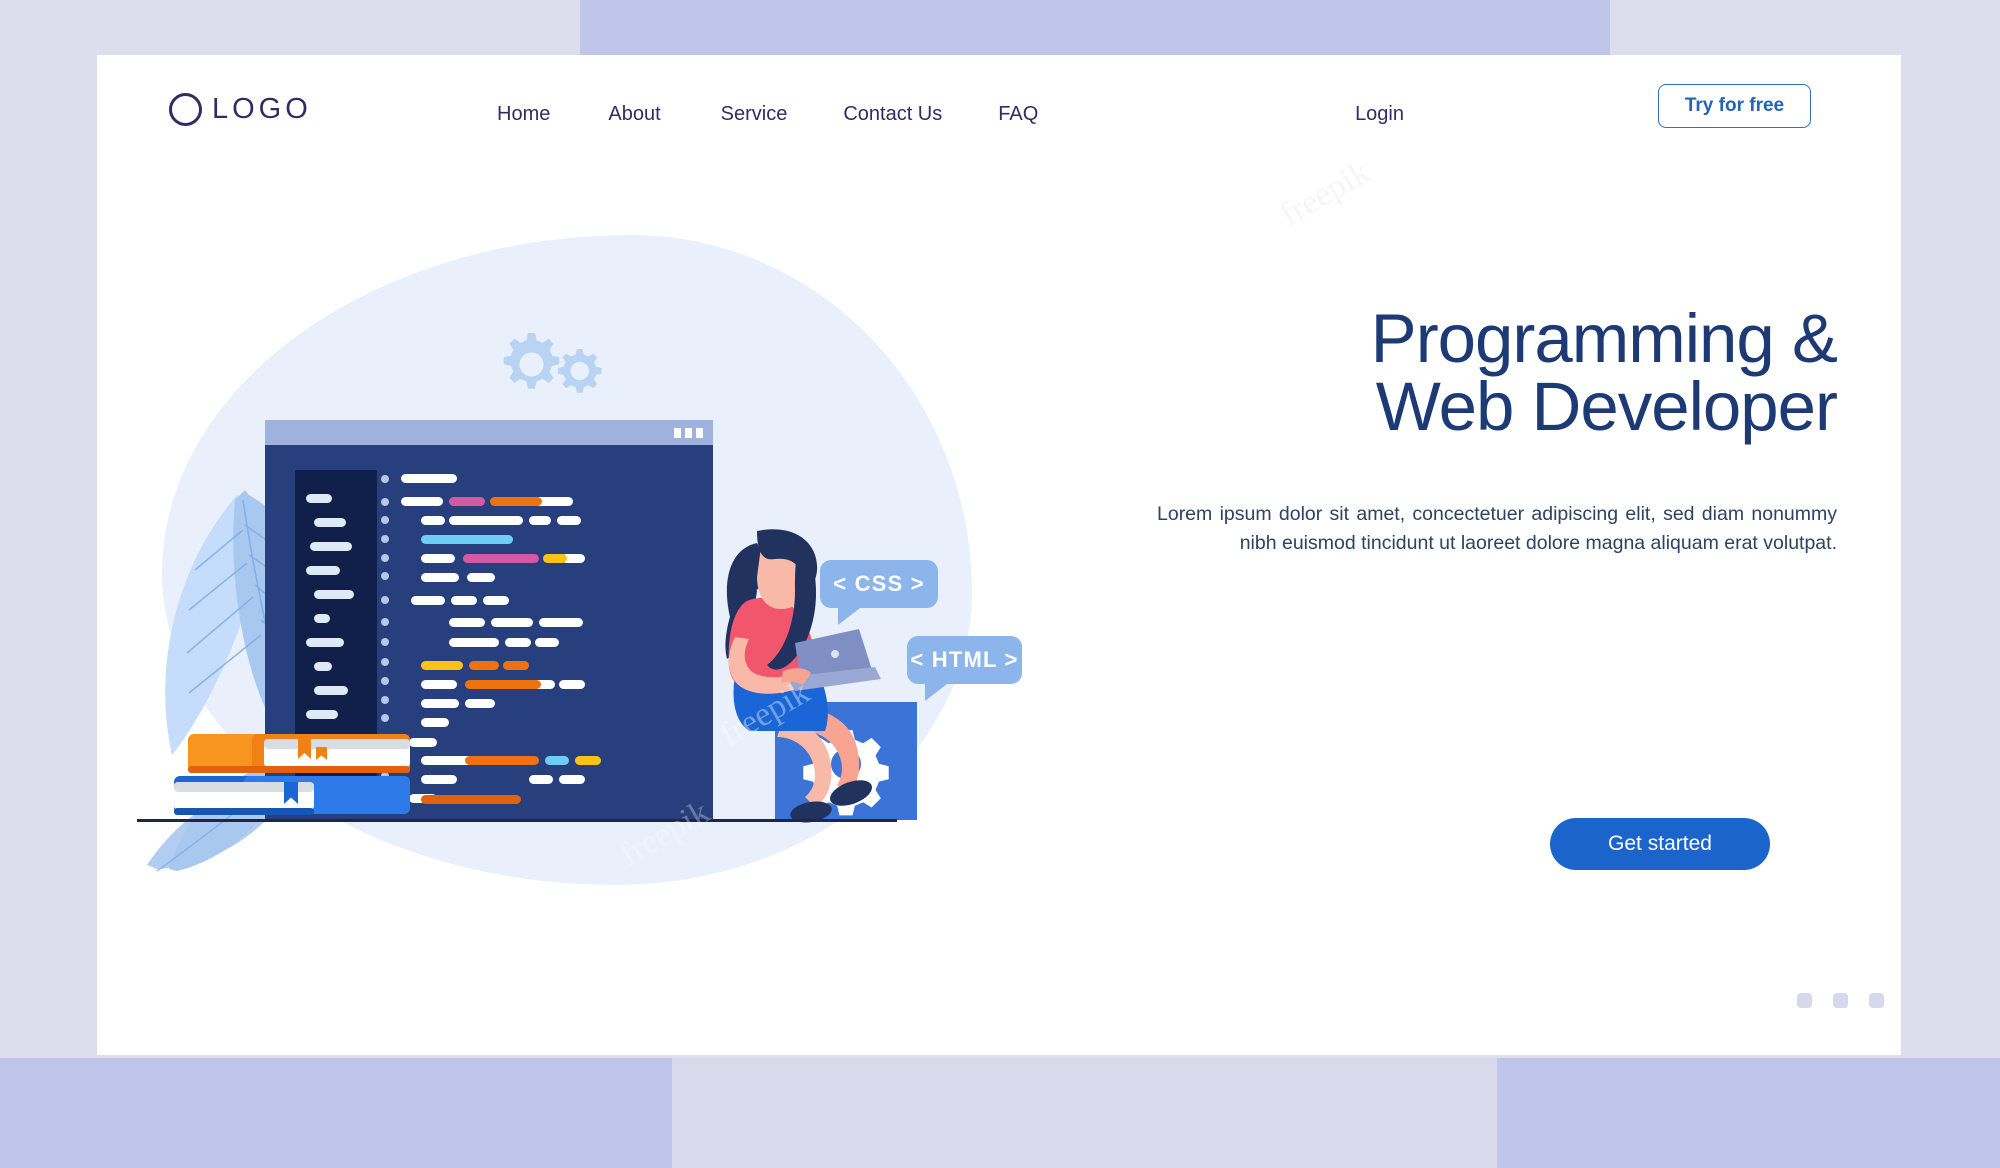  I want to click on gears-decoration-icon, so click(552, 363).